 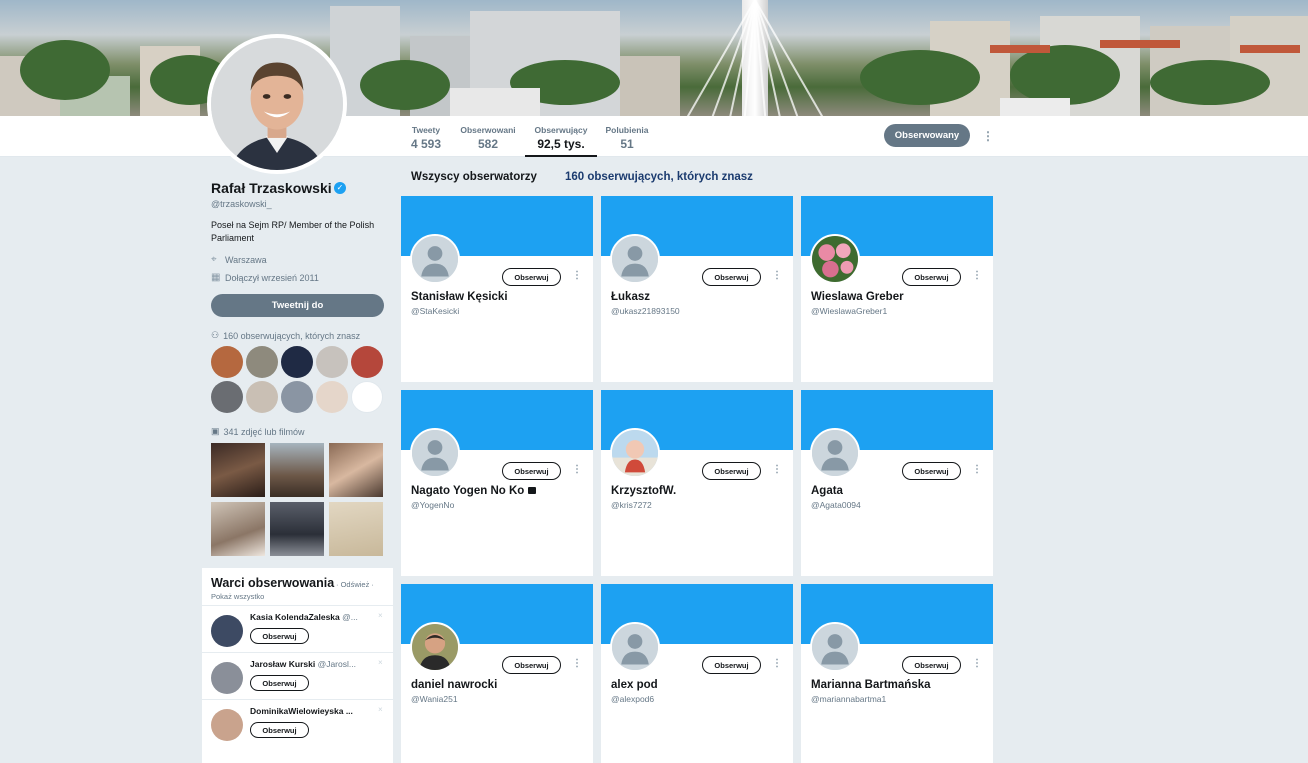 I want to click on follower-handle: @Wania251, so click(x=434, y=699).